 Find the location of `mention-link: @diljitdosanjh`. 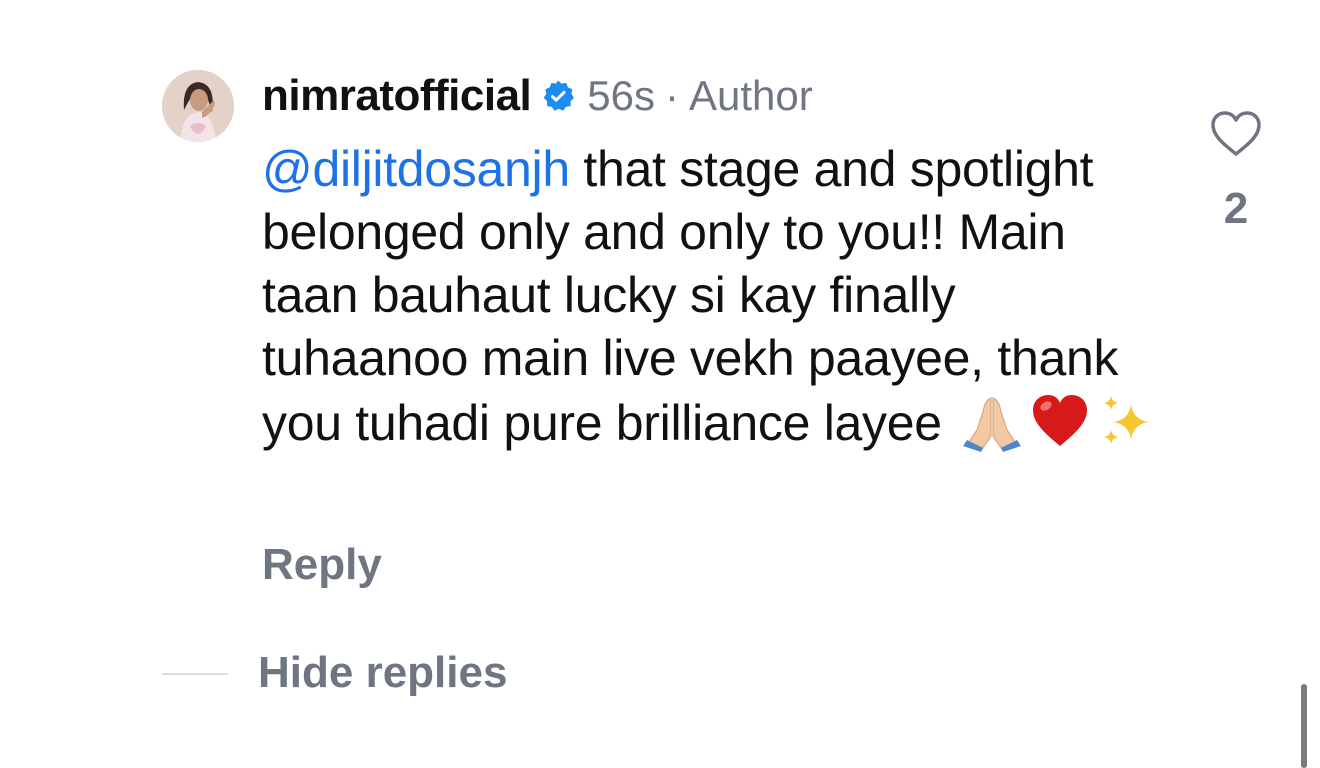

mention-link: @diljitdosanjh is located at coordinates (416, 169).